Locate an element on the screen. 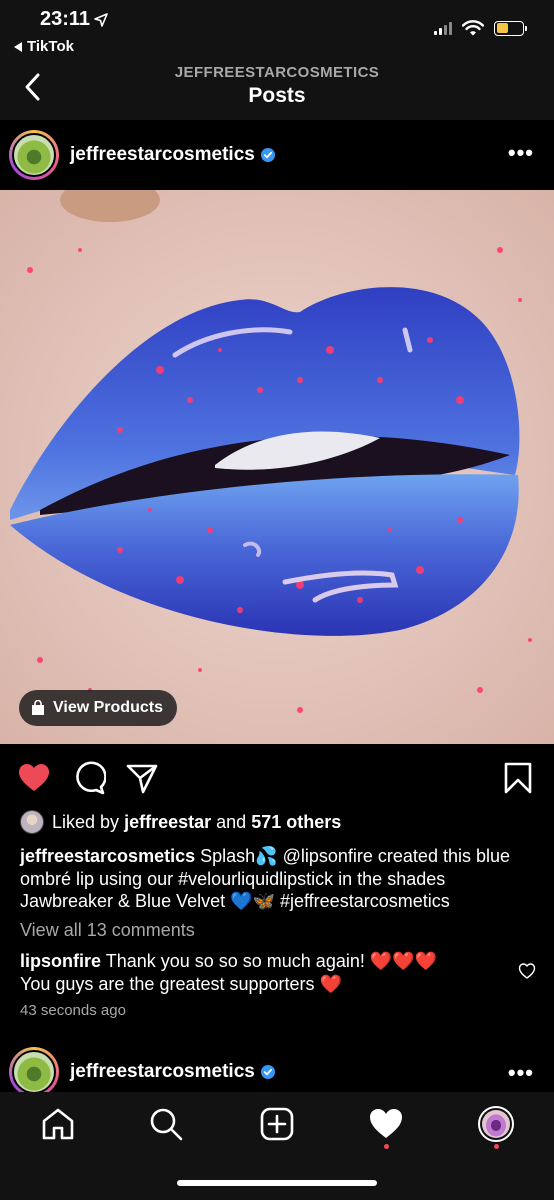  bag-icon is located at coordinates (38, 707).